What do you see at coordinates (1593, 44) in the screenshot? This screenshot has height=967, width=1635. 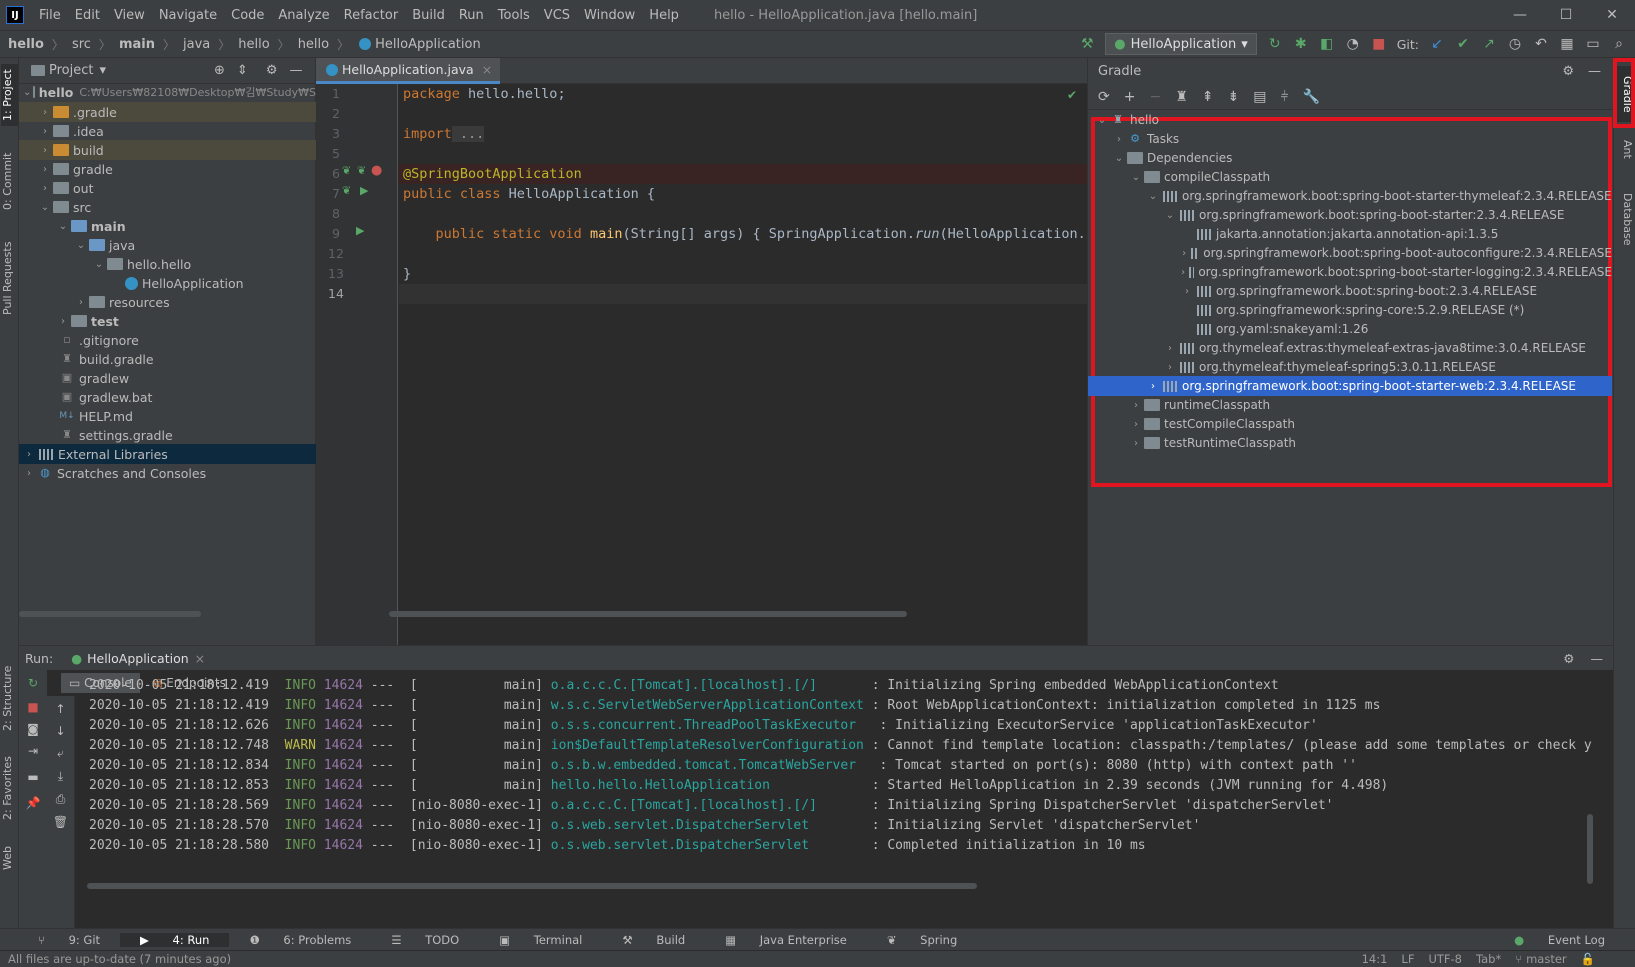 I see `presentation-icon: ▭` at bounding box center [1593, 44].